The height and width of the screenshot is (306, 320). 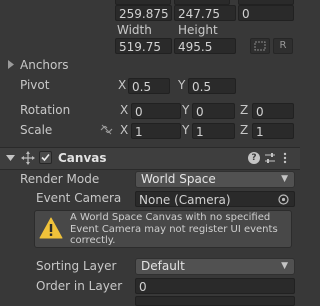 What do you see at coordinates (45, 110) in the screenshot?
I see `rotation-label: Rotation` at bounding box center [45, 110].